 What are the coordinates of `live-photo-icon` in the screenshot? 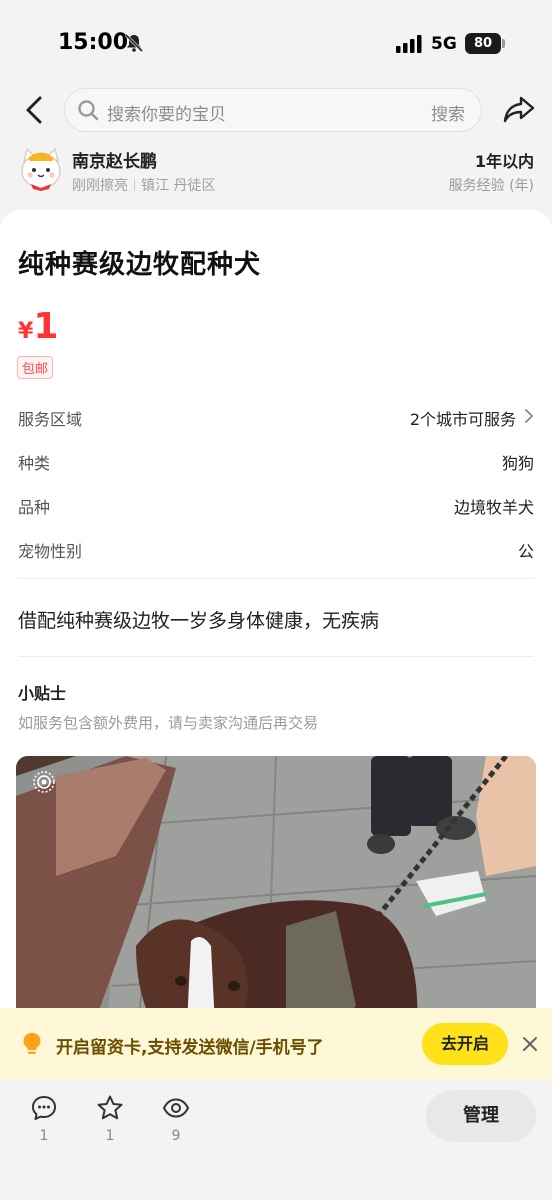 It's located at (44, 782).